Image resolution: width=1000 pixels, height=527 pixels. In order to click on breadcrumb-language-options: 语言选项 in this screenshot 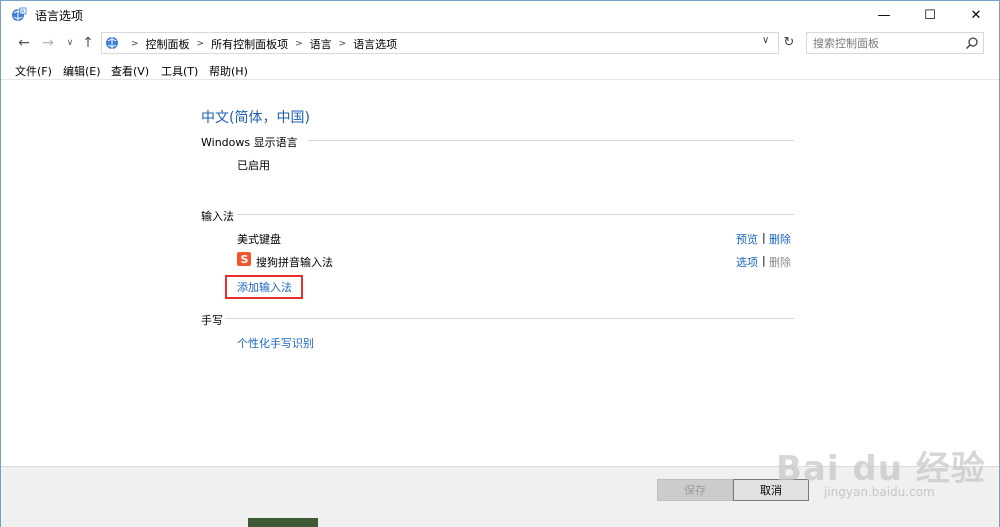, I will do `click(375, 44)`.